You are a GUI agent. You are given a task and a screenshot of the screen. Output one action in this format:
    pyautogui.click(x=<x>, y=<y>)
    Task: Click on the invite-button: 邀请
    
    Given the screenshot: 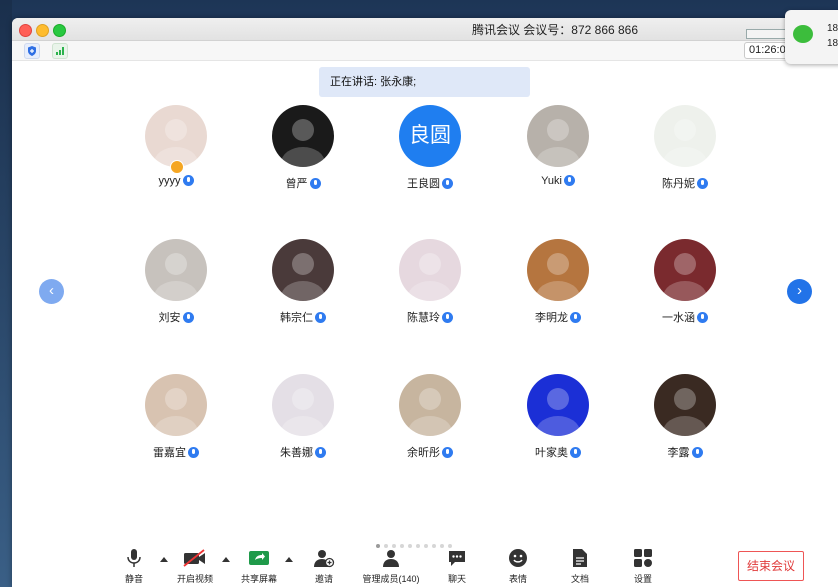 What is the action you would take?
    pyautogui.click(x=324, y=567)
    